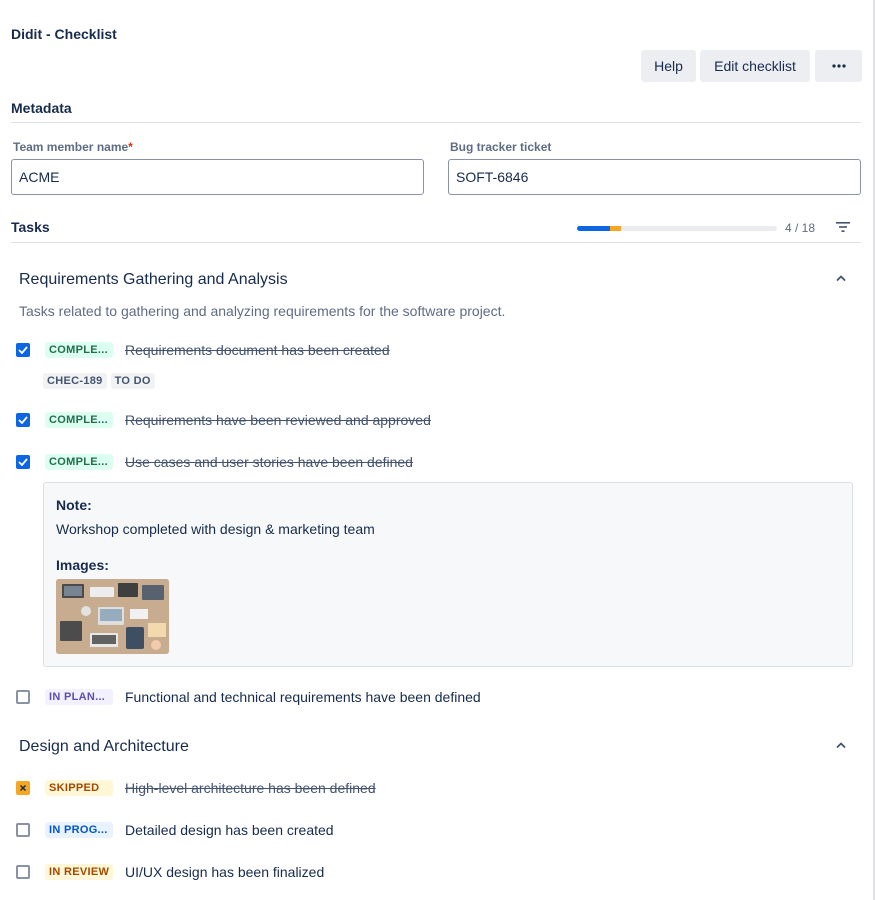 The height and width of the screenshot is (900, 875). Describe the element at coordinates (41, 108) in the screenshot. I see `metadata-heading: Metadata` at that location.